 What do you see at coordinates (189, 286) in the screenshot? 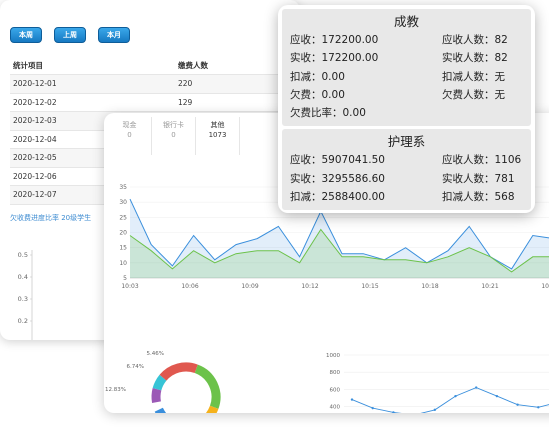
I see `x-tick-label: 10:06` at bounding box center [189, 286].